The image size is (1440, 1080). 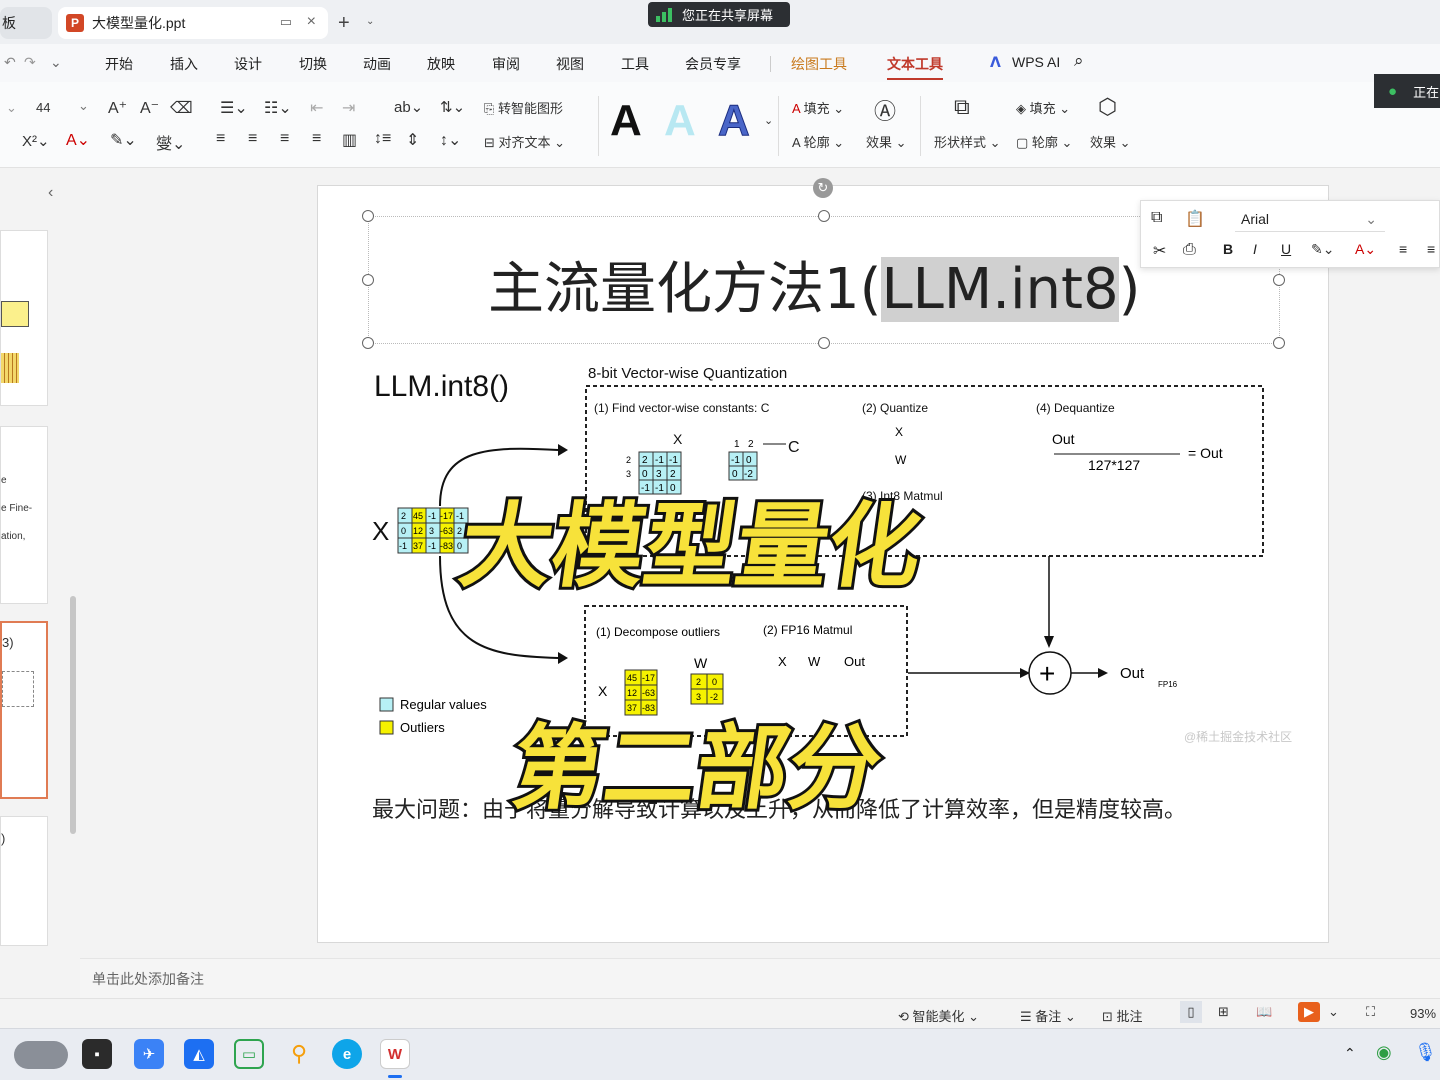 I want to click on text-fill-button: A 填充 ⌄, so click(x=818, y=107).